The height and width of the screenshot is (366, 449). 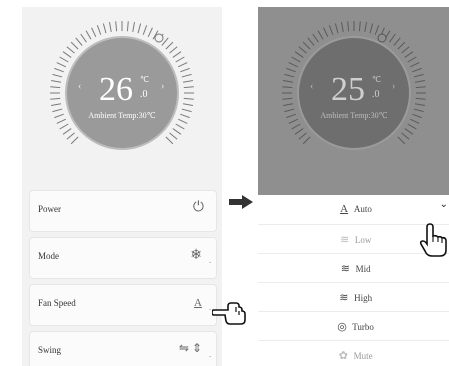 I want to click on fan-speed-control: Fan Speed A ., so click(x=123, y=305).